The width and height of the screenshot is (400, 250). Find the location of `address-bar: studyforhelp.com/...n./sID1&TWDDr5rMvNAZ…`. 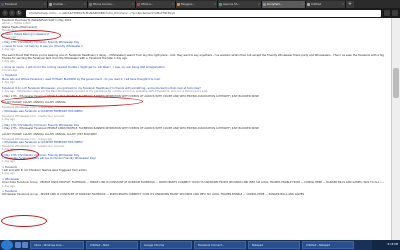

address-bar: studyforhelp.com/...n./sID1&TWDDr5rMvNAZ… is located at coordinates (203, 13).